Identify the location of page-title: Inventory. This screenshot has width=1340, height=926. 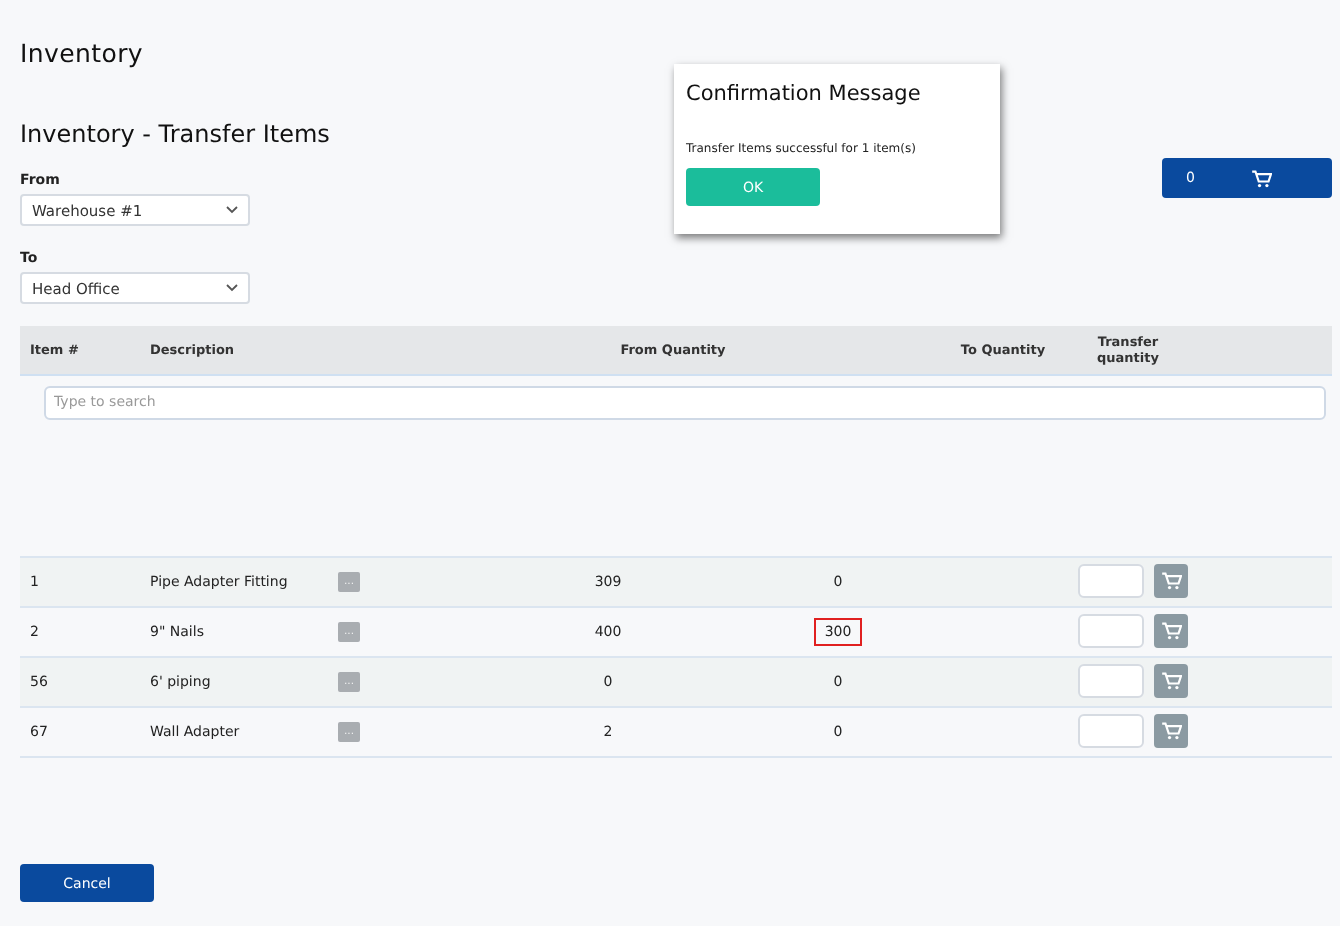
(82, 53).